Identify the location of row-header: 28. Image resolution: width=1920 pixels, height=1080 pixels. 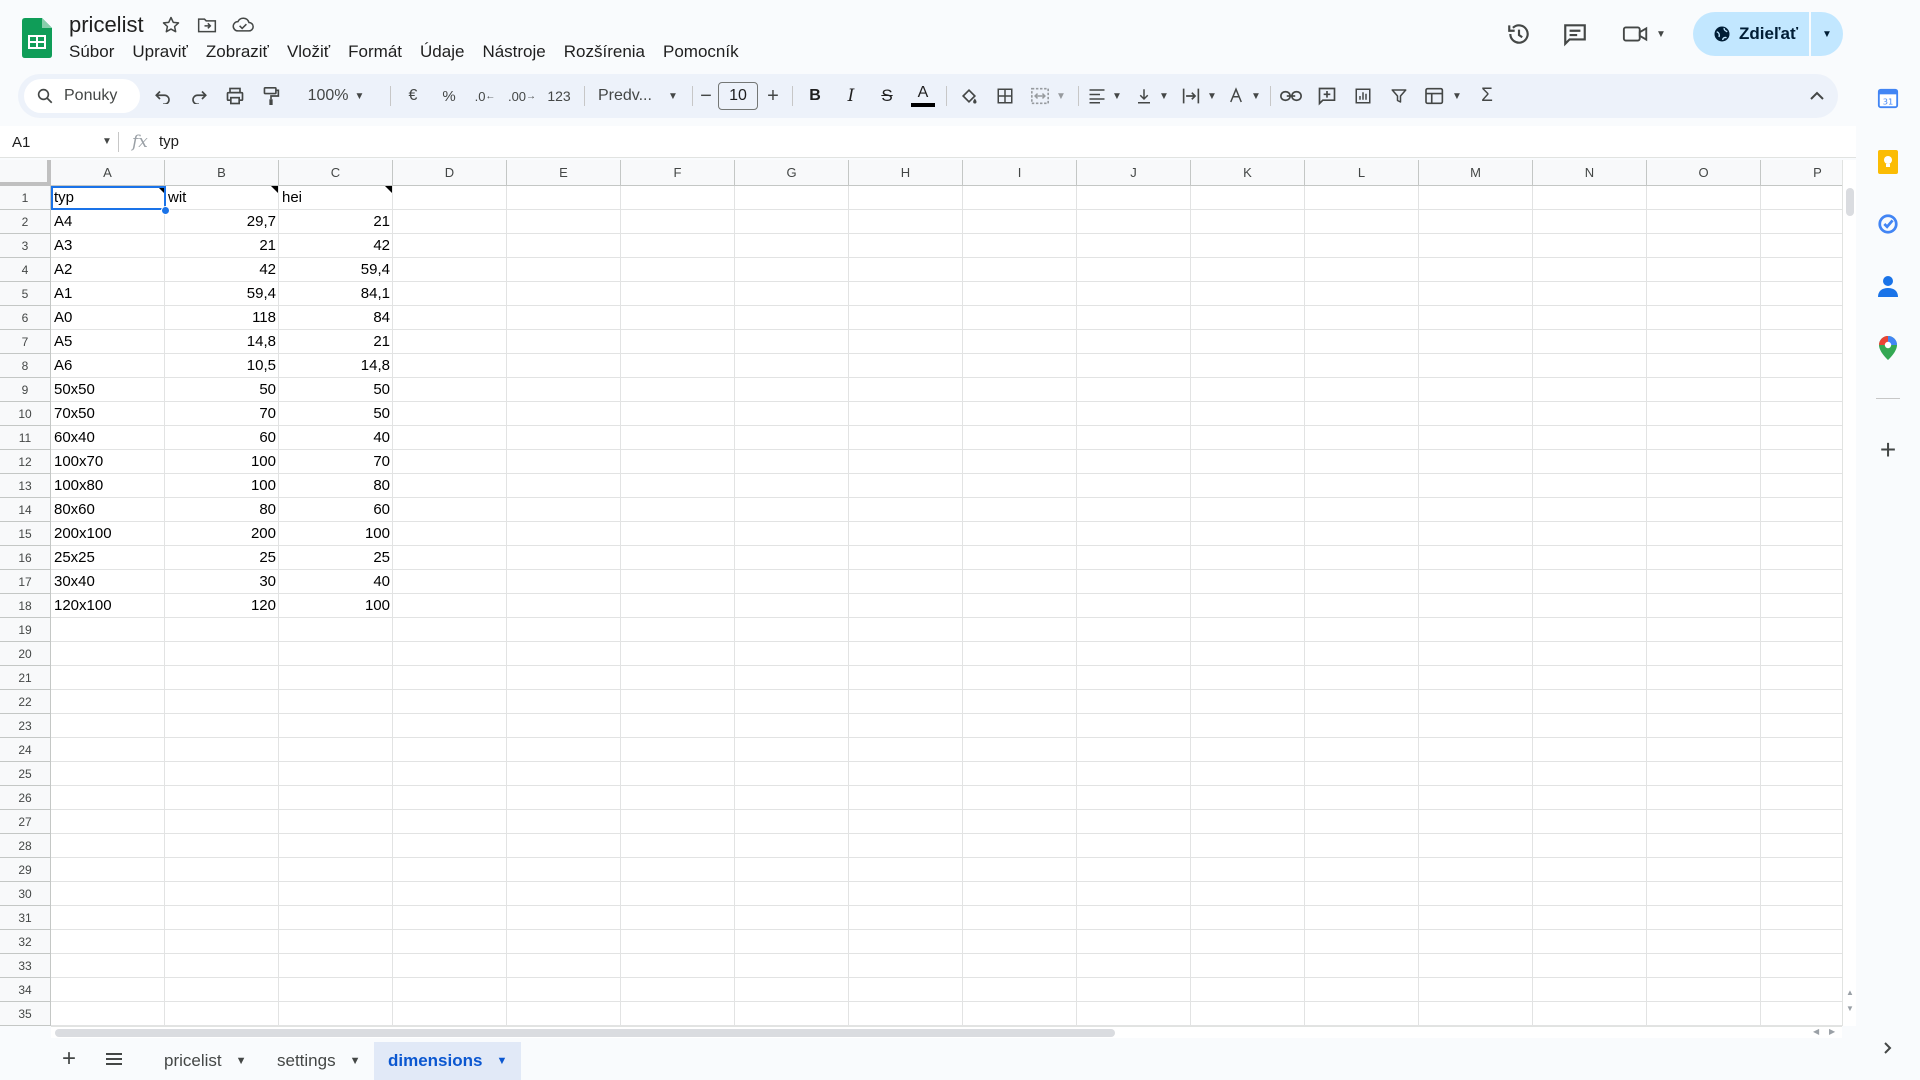
(25, 846).